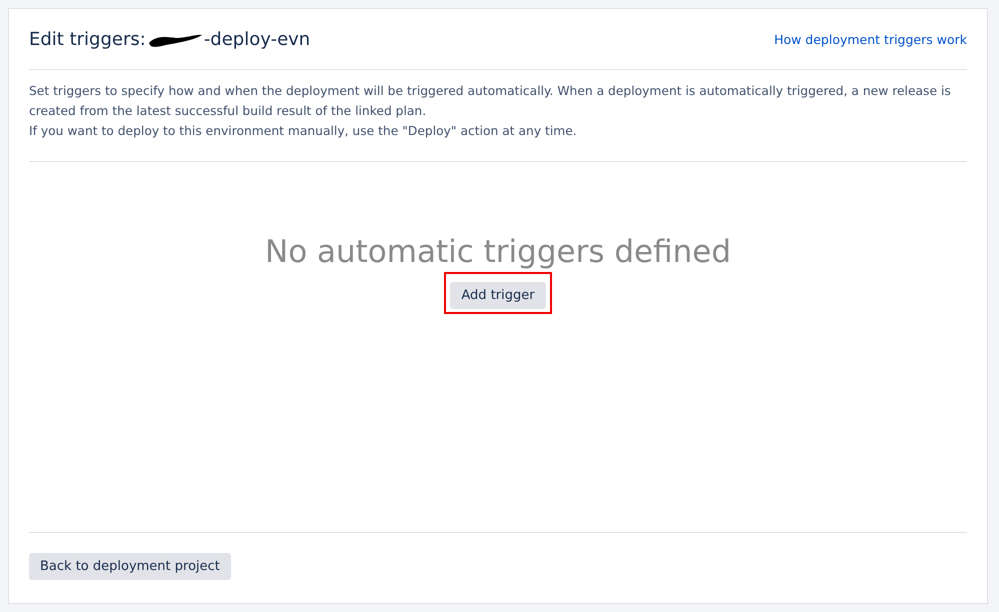 The width and height of the screenshot is (999, 612). Describe the element at coordinates (498, 295) in the screenshot. I see `add-trigger-button: Add trigger` at that location.